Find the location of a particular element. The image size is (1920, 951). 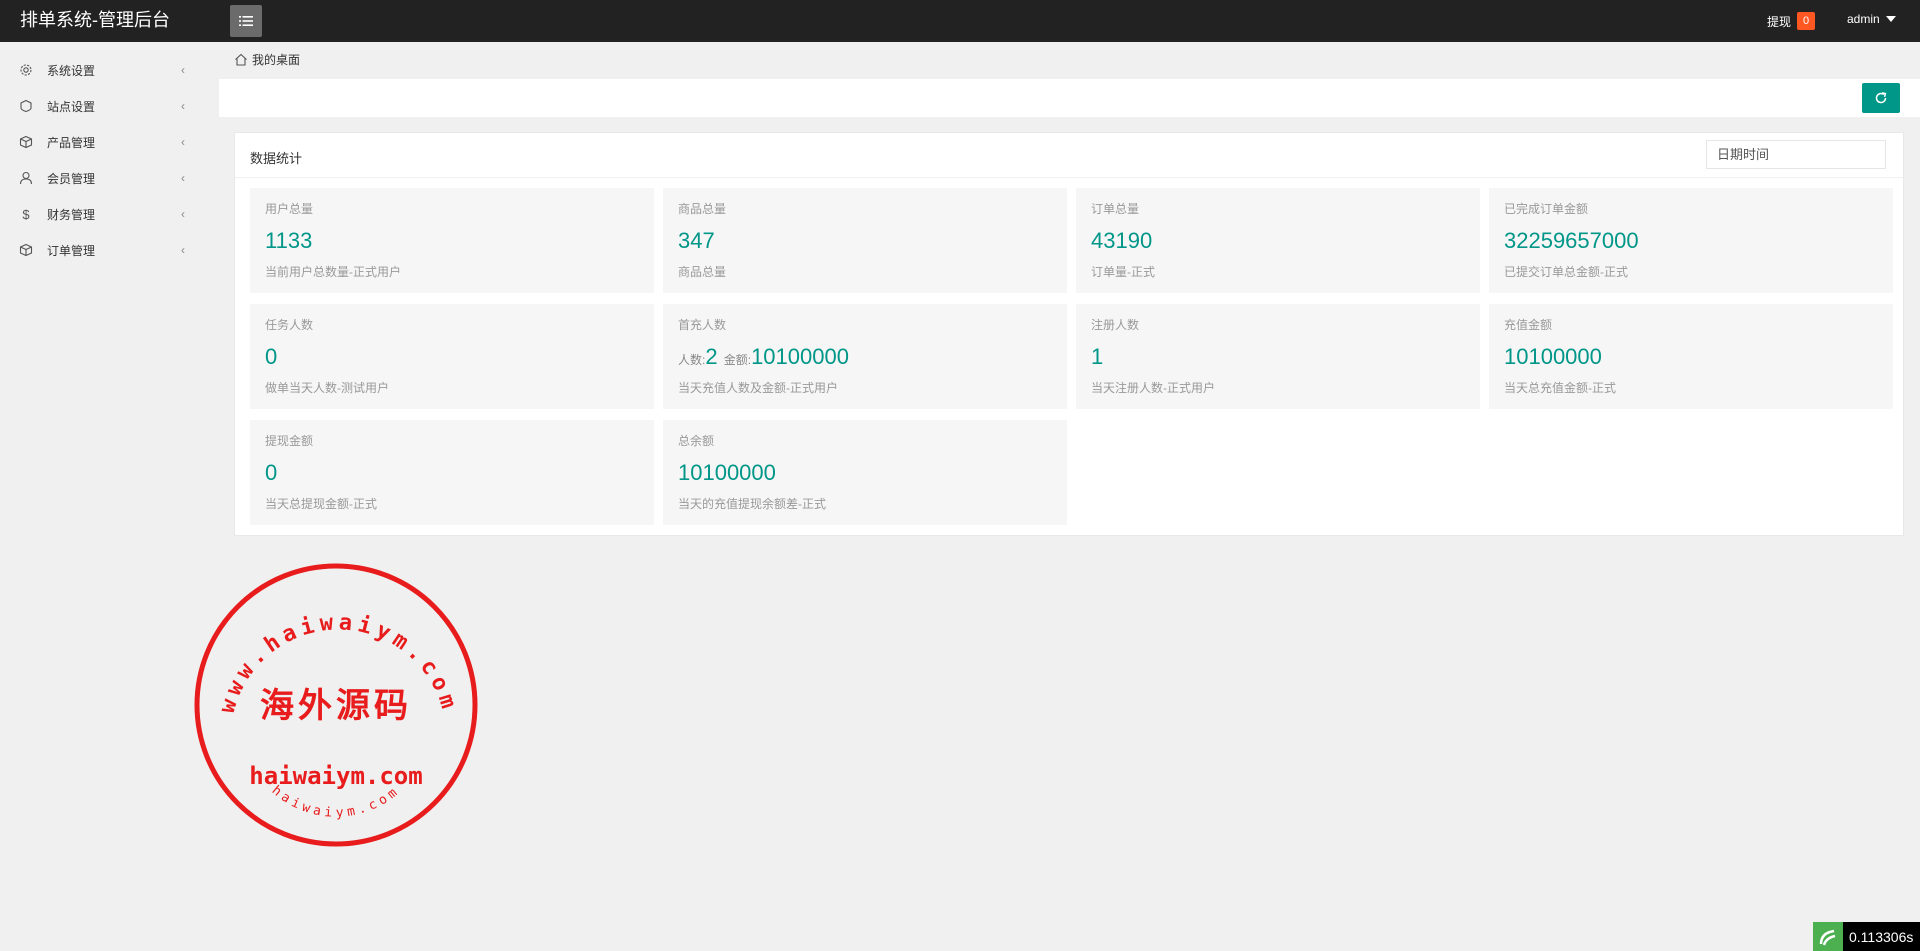

stat-value: 1133 is located at coordinates (289, 240).